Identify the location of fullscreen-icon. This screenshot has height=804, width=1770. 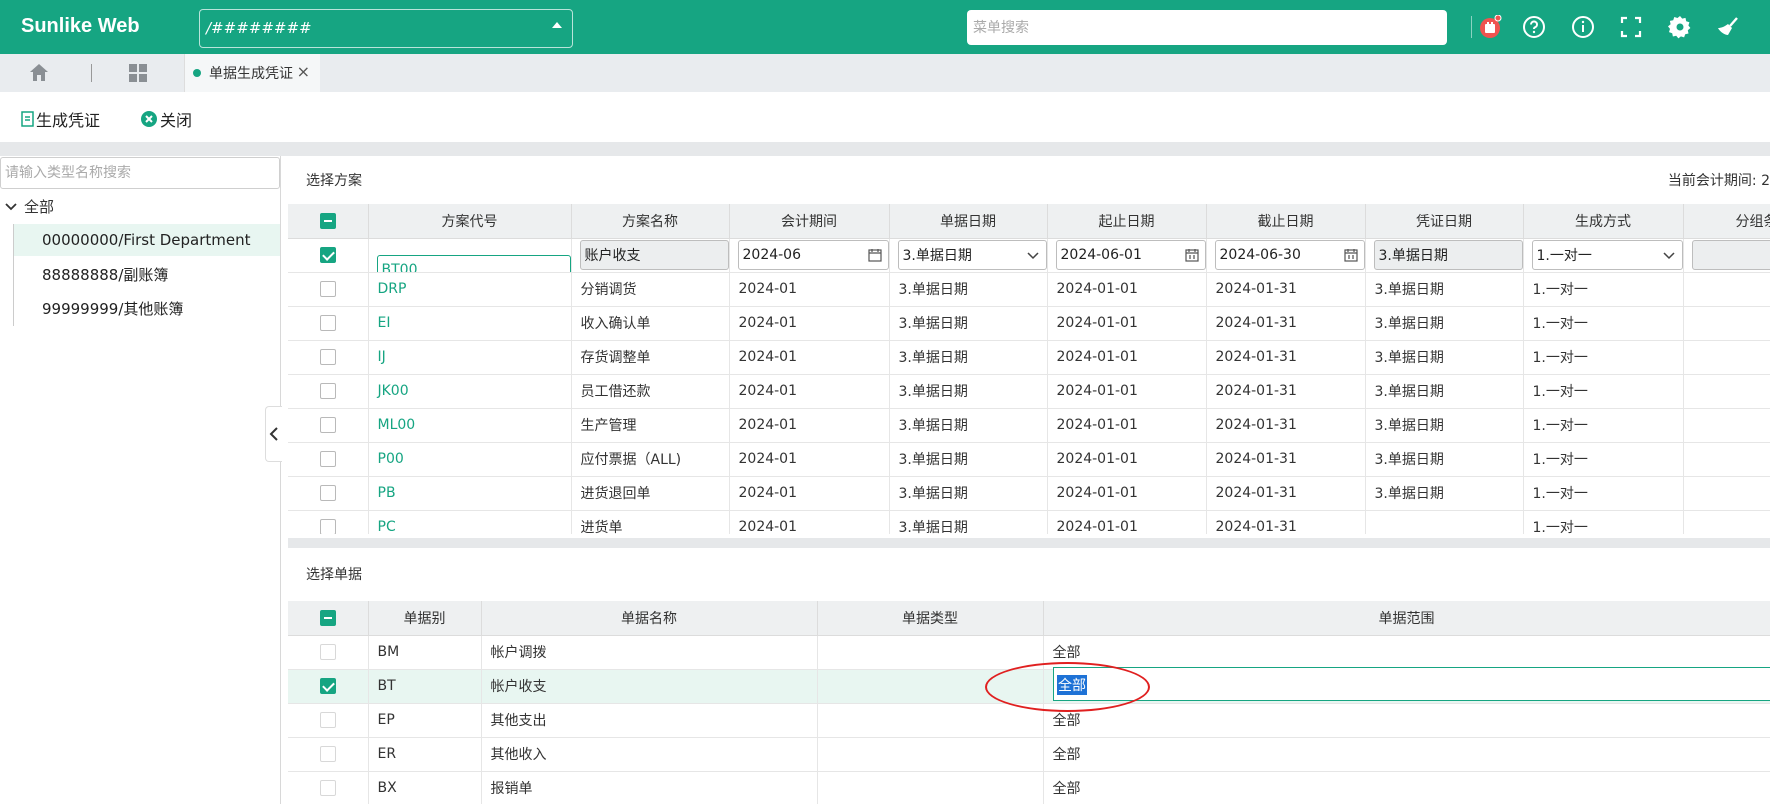
(1631, 27).